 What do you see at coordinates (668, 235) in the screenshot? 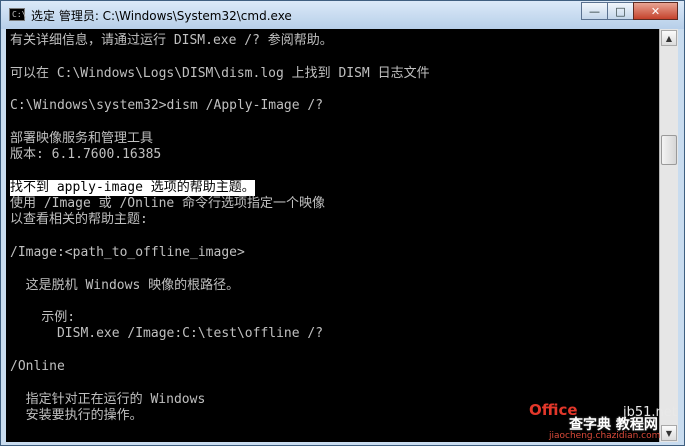
I see `vertical-scrollbar: ▲ ▼` at bounding box center [668, 235].